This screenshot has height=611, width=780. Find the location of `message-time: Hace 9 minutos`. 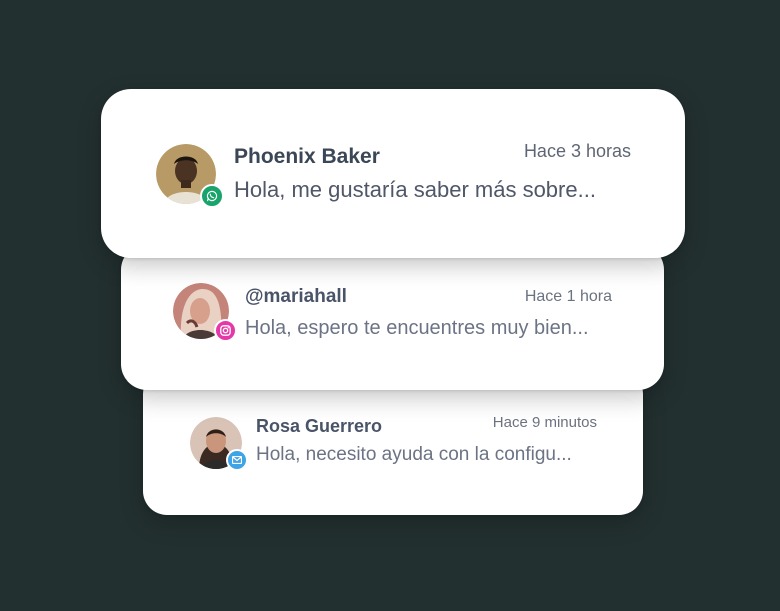

message-time: Hace 9 minutos is located at coordinates (544, 422).